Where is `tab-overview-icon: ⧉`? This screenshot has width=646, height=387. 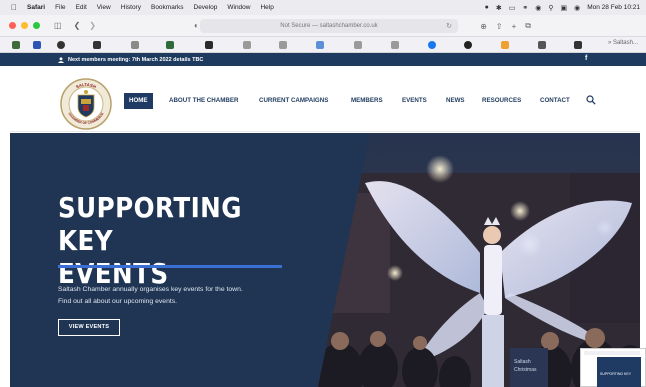
tab-overview-icon: ⧉ is located at coordinates (528, 26).